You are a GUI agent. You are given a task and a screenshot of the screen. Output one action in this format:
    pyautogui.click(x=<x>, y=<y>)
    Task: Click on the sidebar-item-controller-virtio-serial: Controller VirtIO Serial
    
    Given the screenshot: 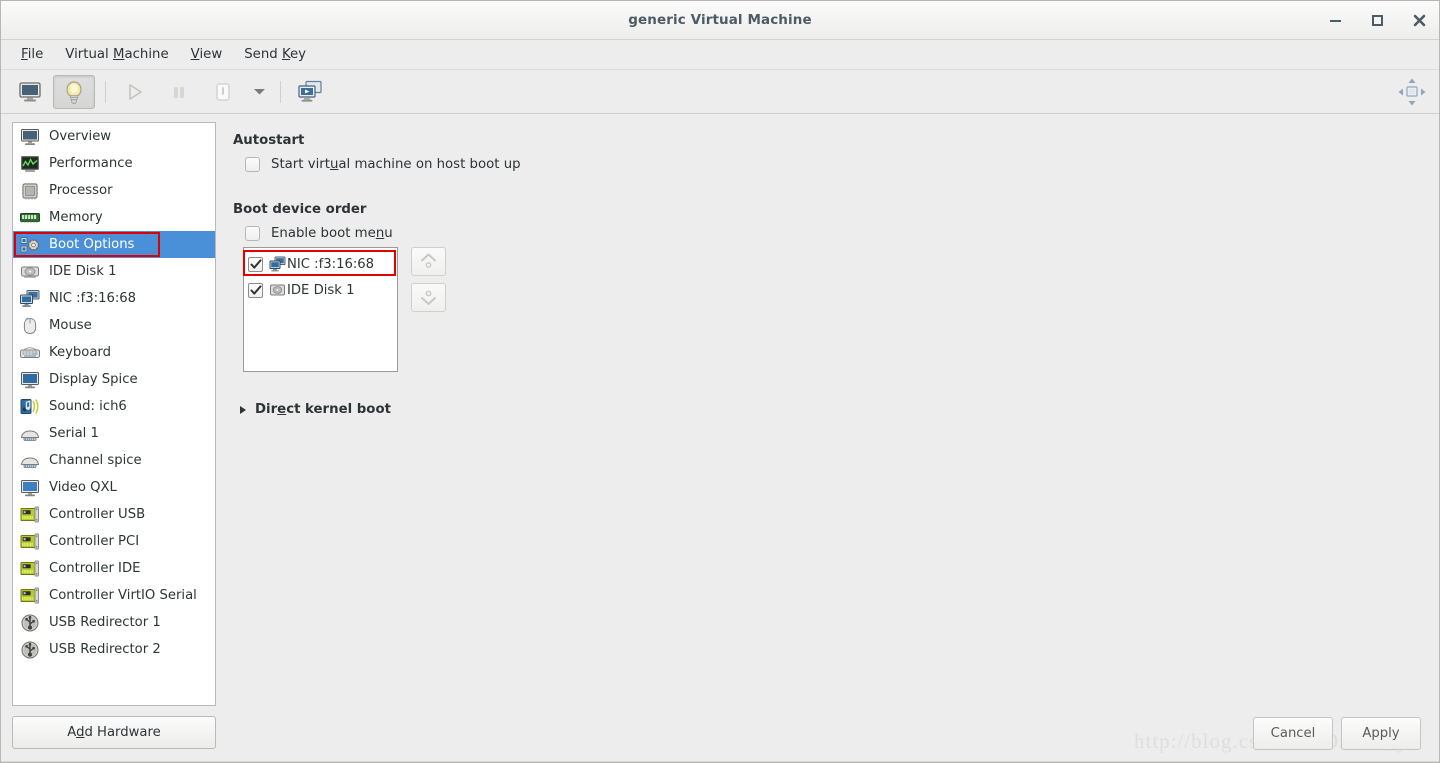 What is the action you would take?
    pyautogui.click(x=114, y=595)
    